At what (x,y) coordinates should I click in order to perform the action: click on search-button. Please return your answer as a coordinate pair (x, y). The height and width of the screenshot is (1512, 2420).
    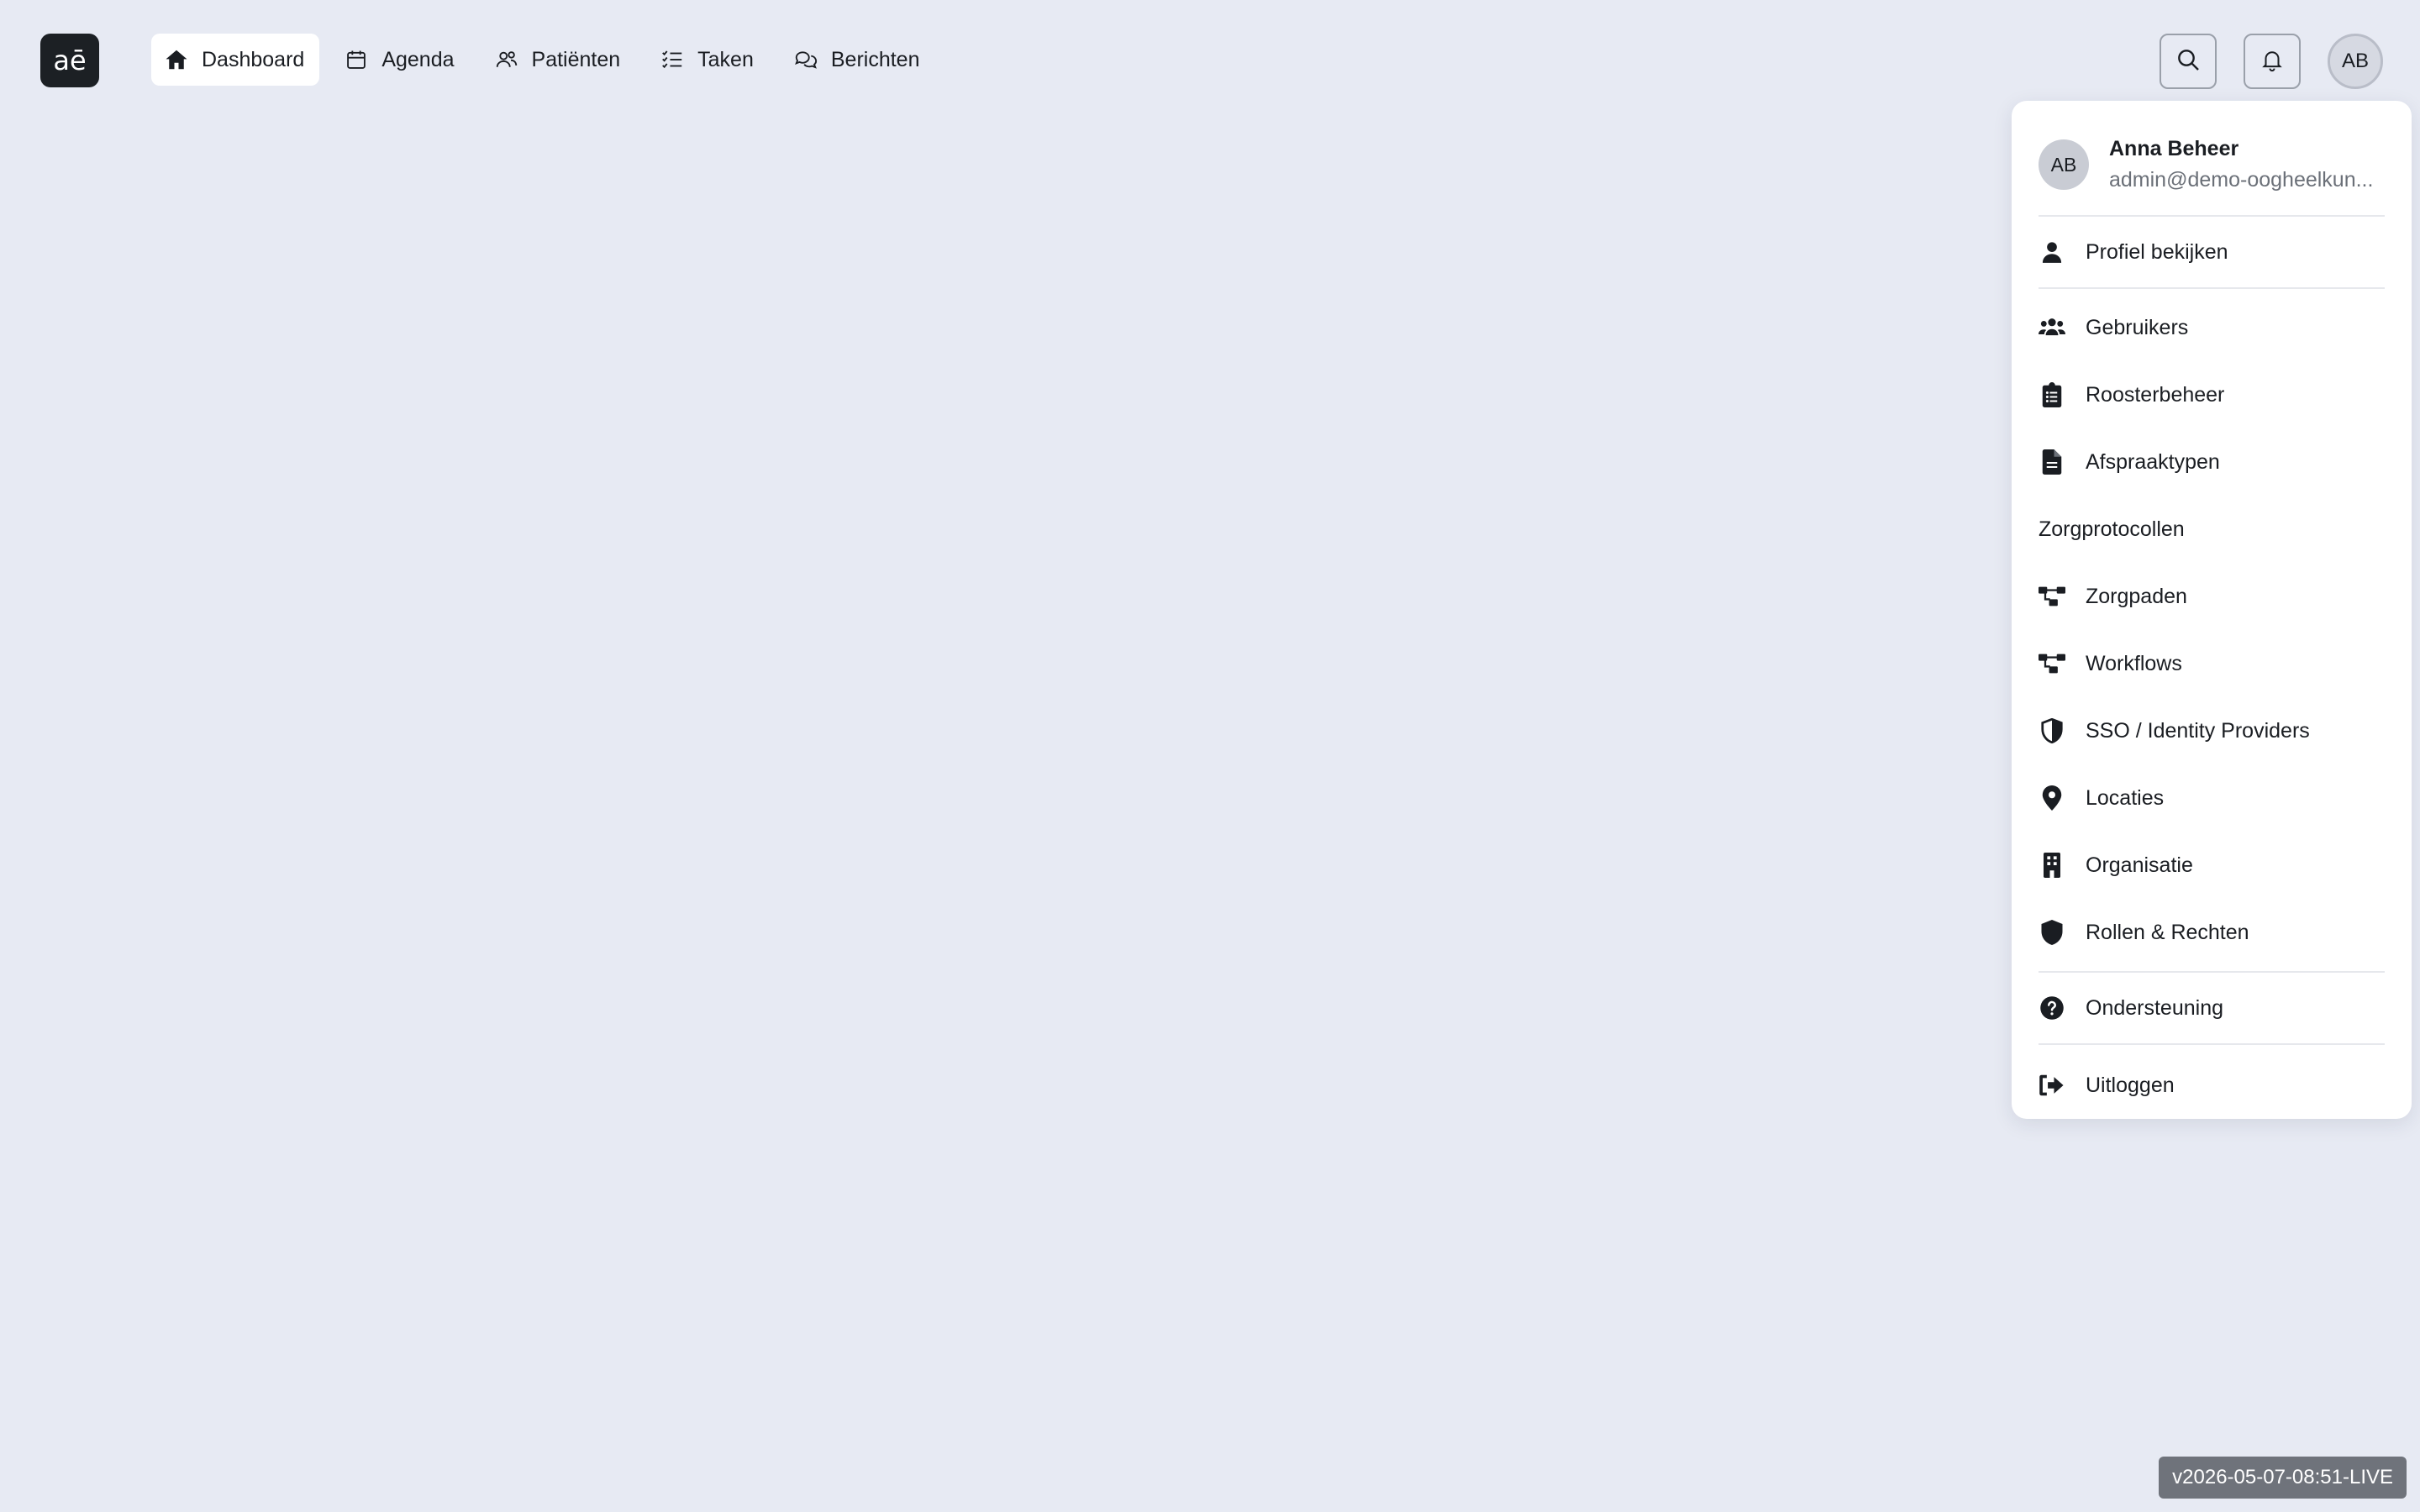
    Looking at the image, I should click on (2188, 61).